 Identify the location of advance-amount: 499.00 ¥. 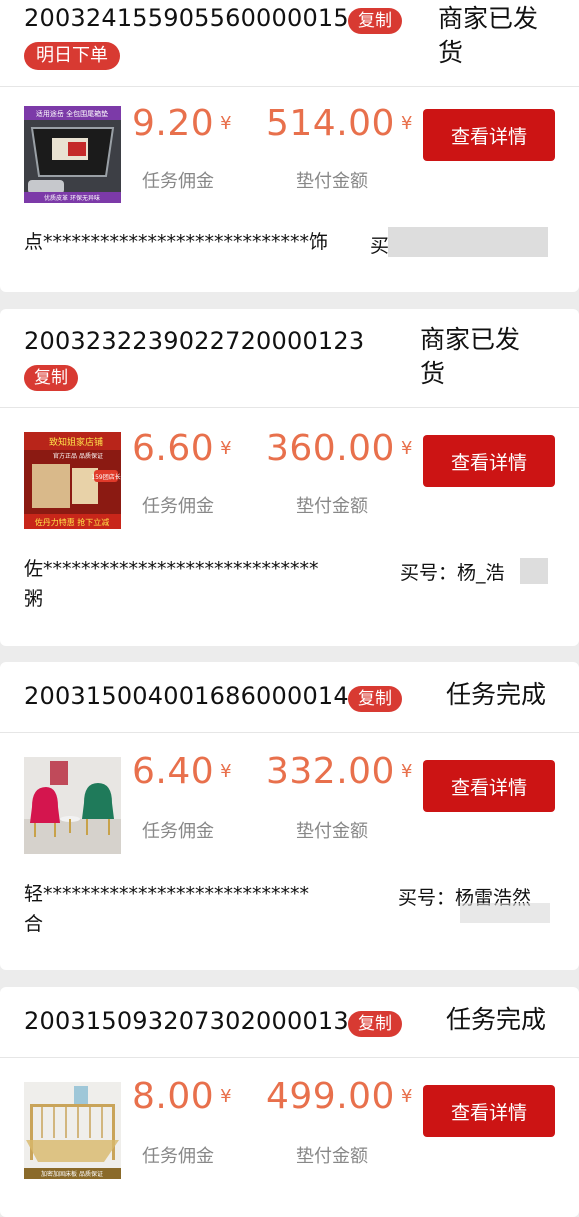
(339, 1096).